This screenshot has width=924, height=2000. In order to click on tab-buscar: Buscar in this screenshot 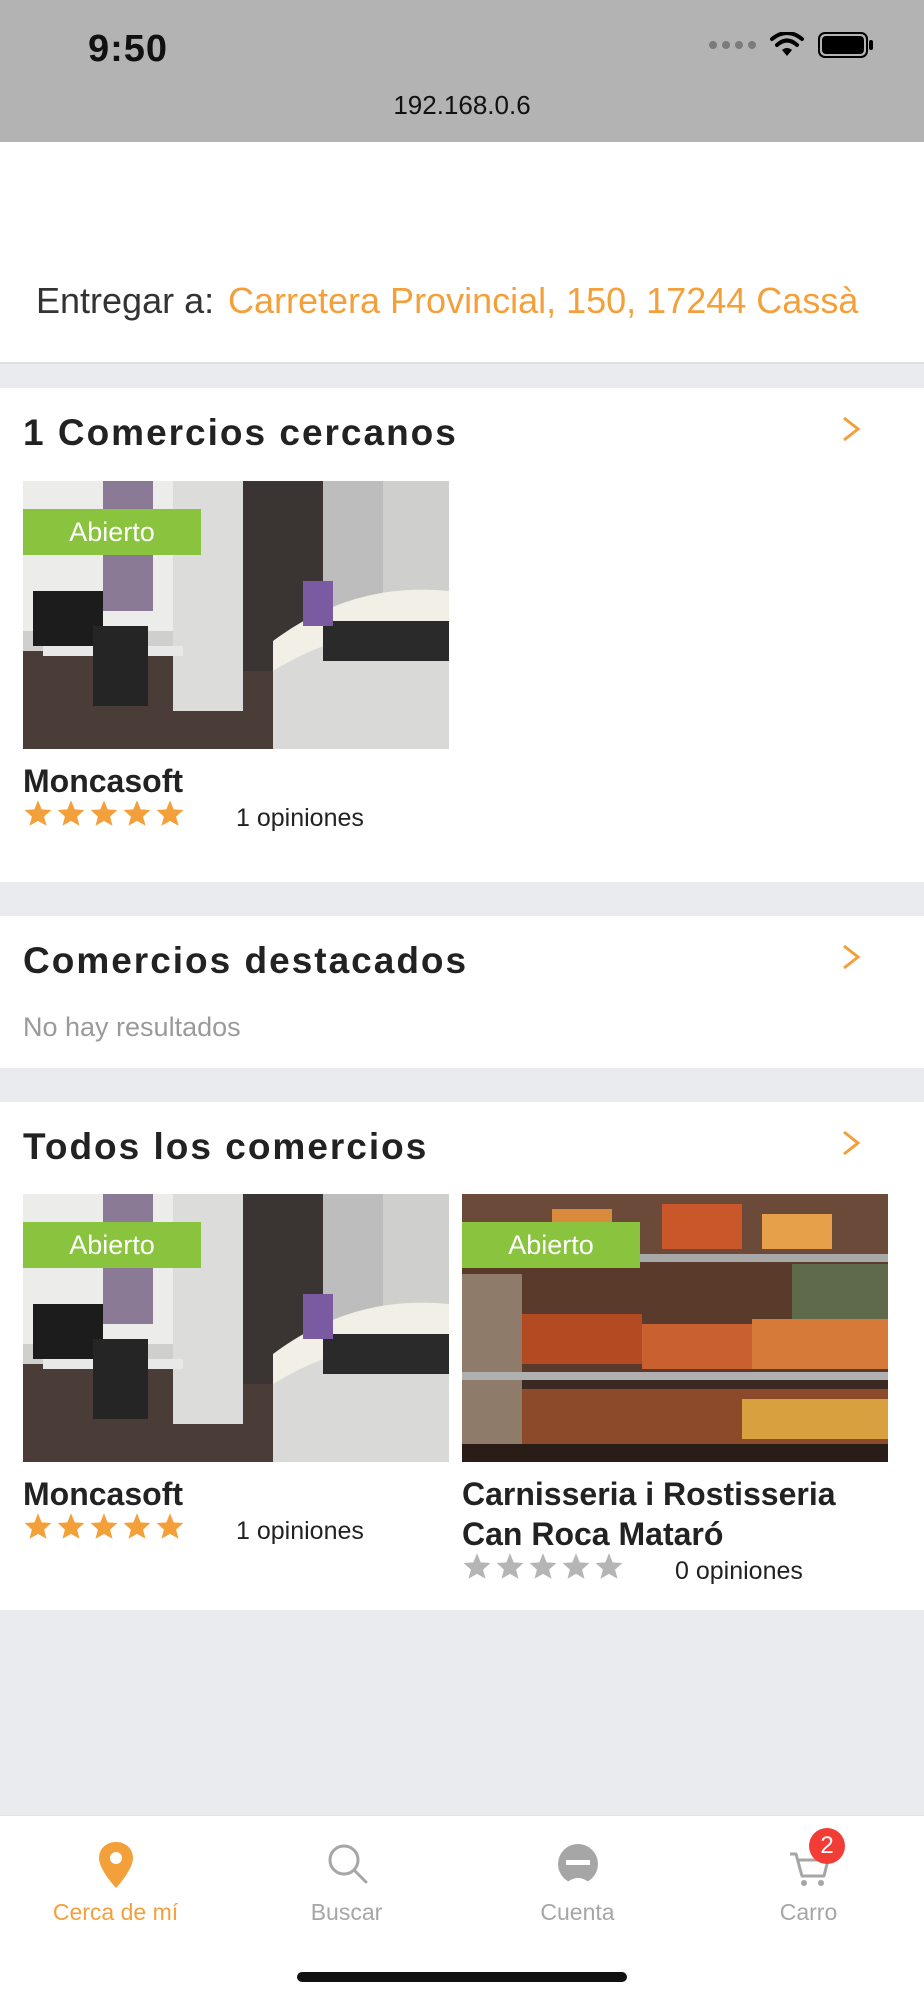, I will do `click(346, 1881)`.